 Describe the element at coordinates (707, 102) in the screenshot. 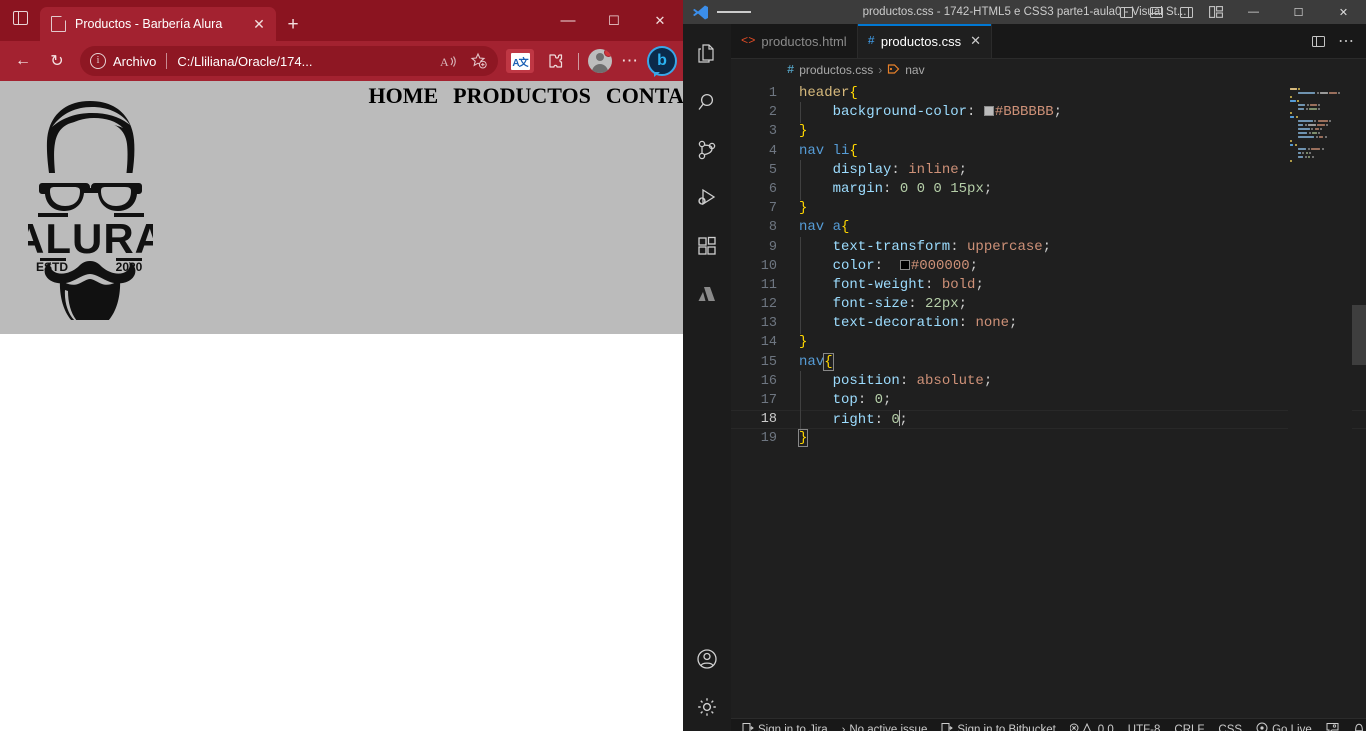

I see `search-icon` at that location.